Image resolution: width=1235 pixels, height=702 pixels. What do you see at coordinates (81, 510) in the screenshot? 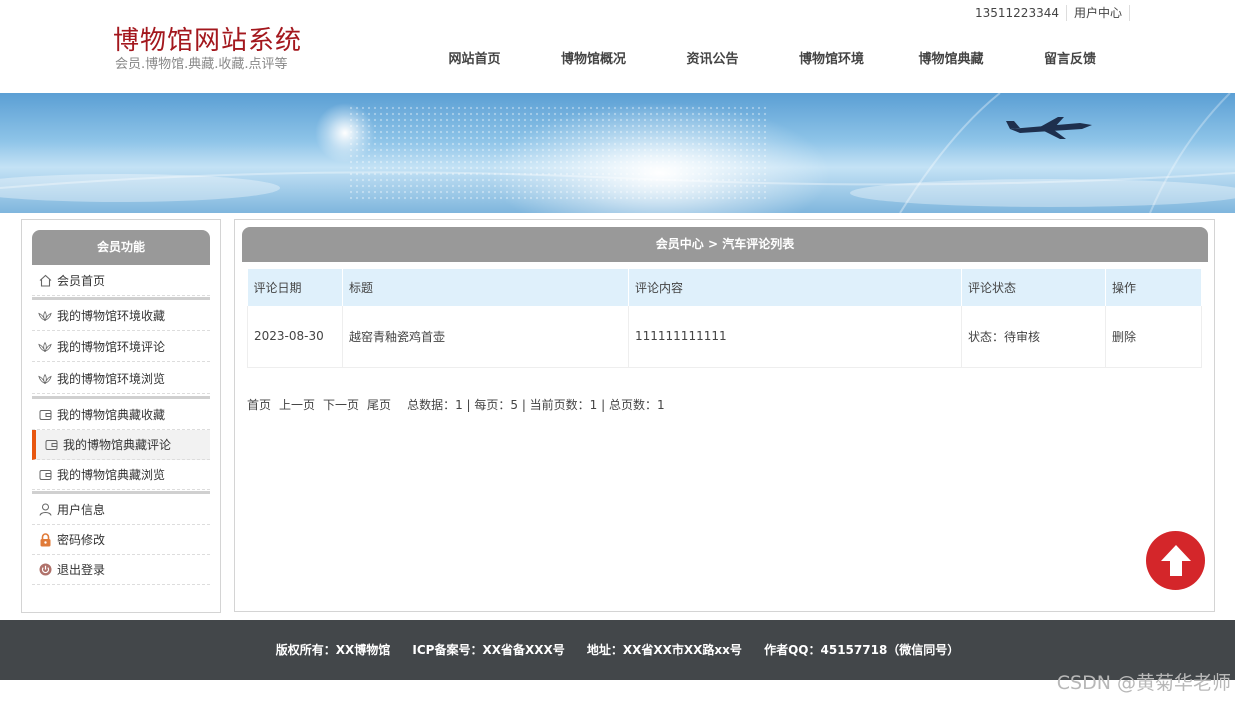
I see `sidebar-item-label: 用户信息` at bounding box center [81, 510].